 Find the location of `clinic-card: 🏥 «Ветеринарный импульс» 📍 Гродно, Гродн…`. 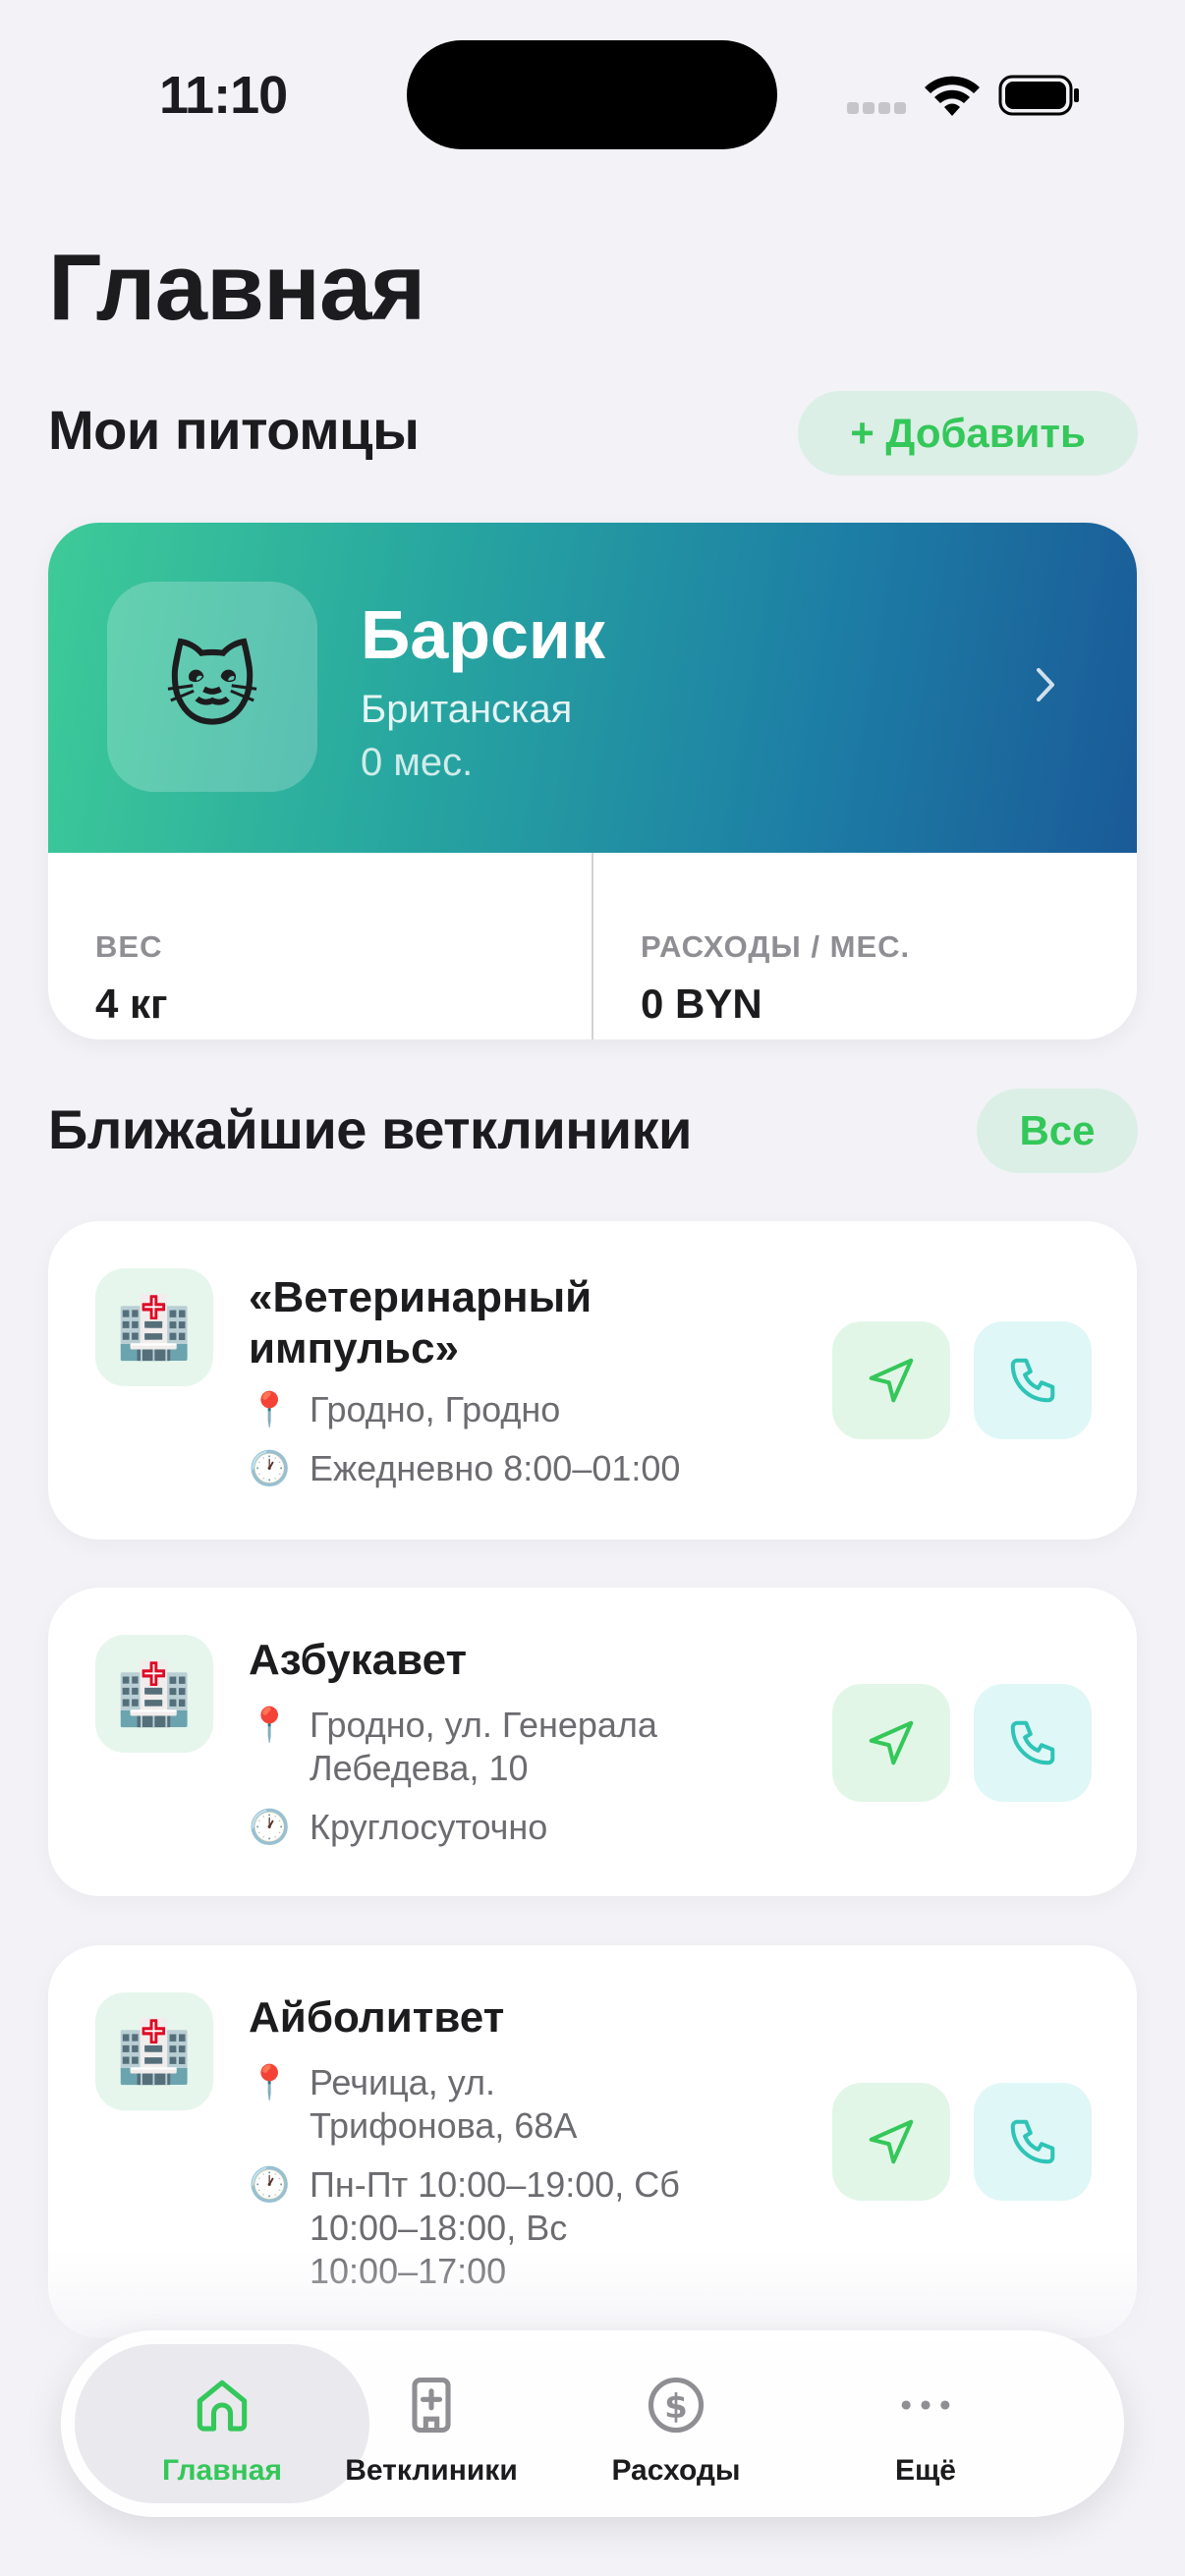

clinic-card: 🏥 «Ветеринарный импульс» 📍 Гродно, Гродн… is located at coordinates (592, 1380).